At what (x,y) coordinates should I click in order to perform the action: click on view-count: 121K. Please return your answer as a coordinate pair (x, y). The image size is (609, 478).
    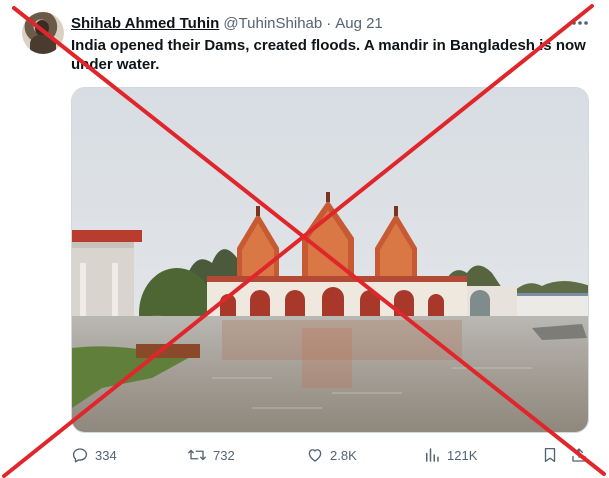
    Looking at the image, I should click on (462, 455).